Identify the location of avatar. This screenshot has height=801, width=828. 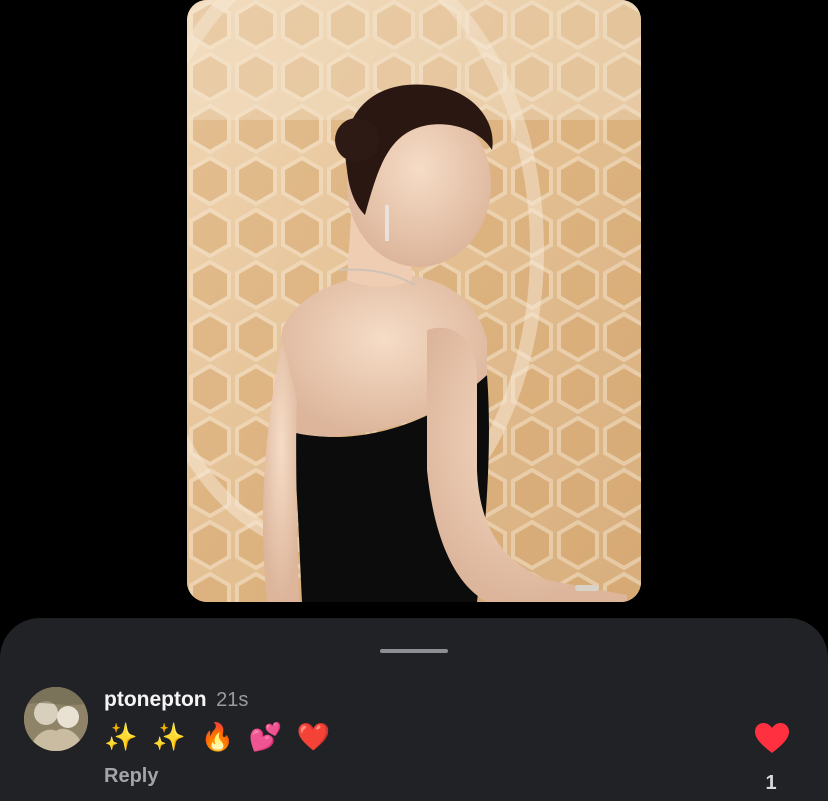
(56, 719).